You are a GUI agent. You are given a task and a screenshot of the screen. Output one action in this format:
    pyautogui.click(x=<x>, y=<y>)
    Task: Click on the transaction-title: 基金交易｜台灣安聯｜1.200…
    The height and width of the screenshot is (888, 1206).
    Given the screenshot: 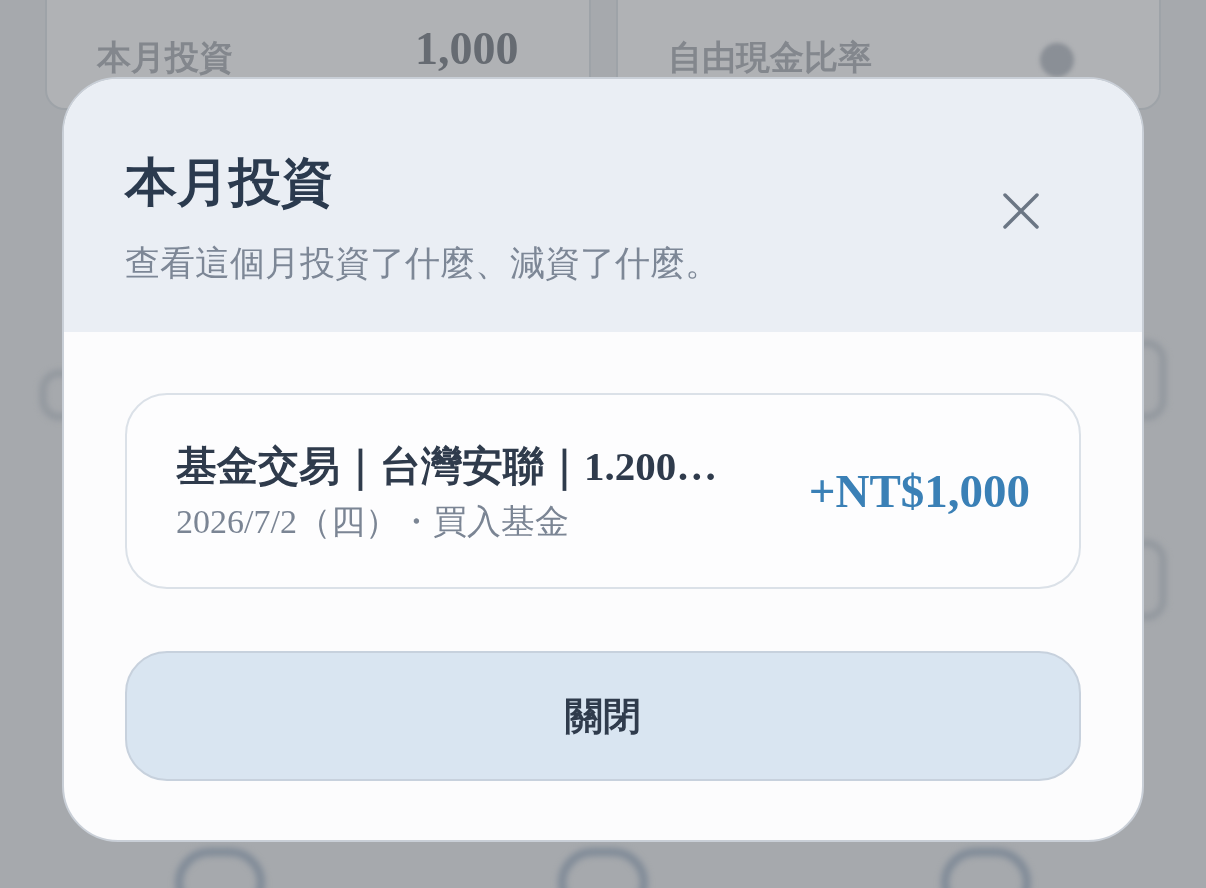 What is the action you would take?
    pyautogui.click(x=447, y=466)
    